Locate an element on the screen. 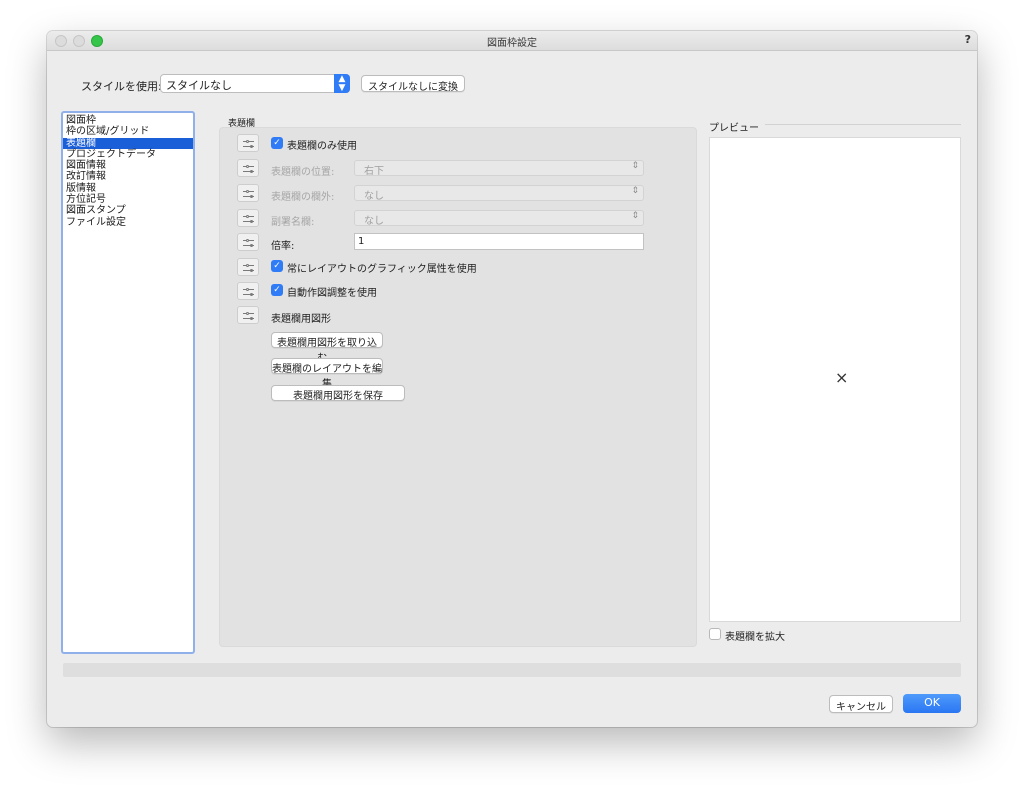  sidebar-item-drawing-stamp: 図面スタンプ is located at coordinates (128, 210).